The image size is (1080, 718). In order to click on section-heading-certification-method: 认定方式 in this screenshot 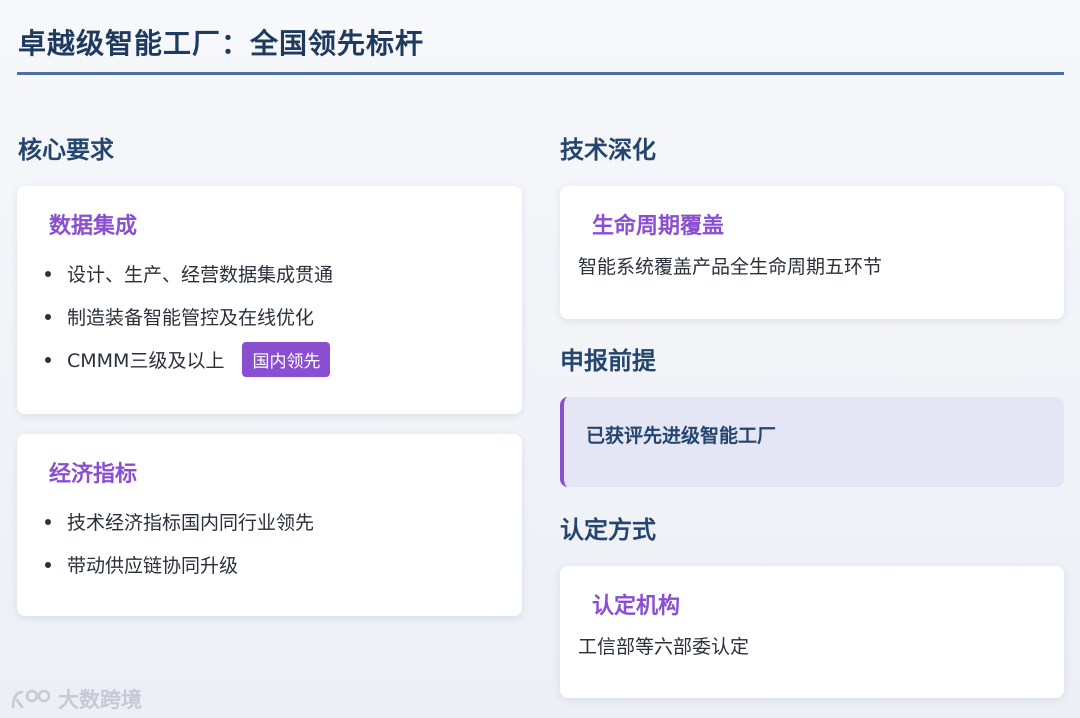, I will do `click(608, 530)`.